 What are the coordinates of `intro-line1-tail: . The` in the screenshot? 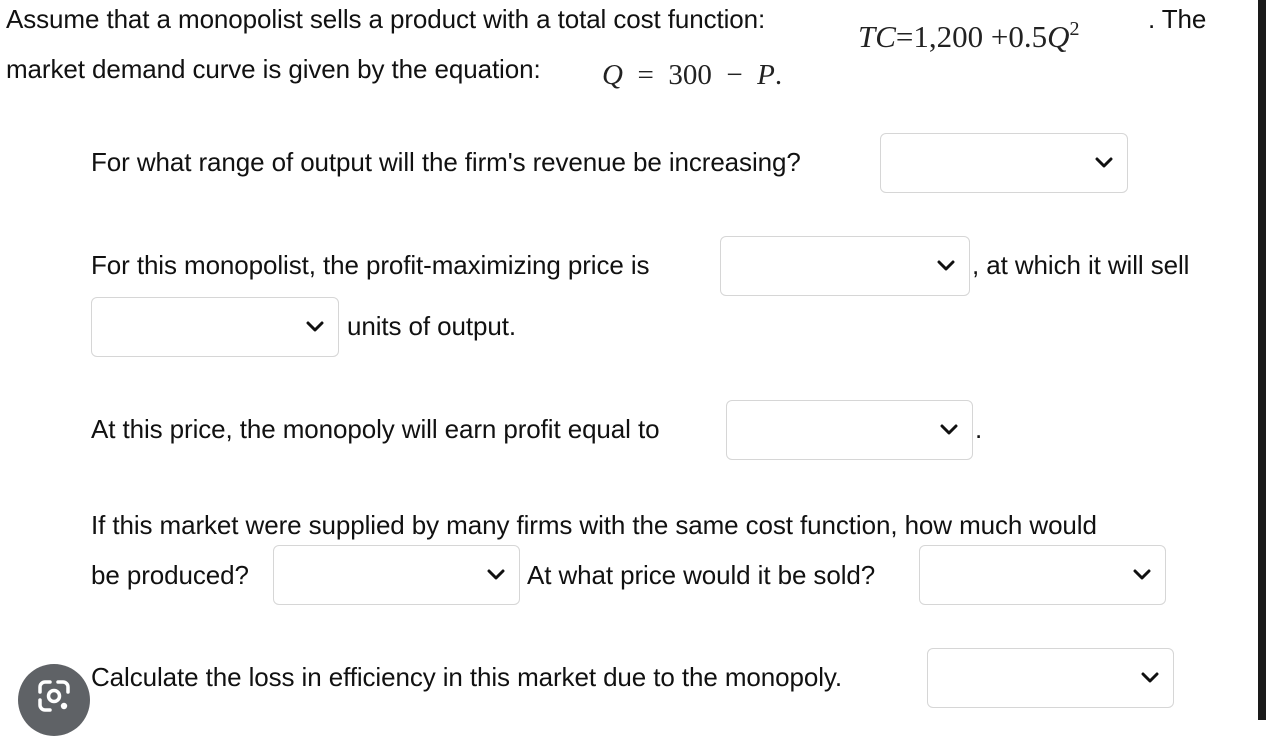 It's located at (1177, 19).